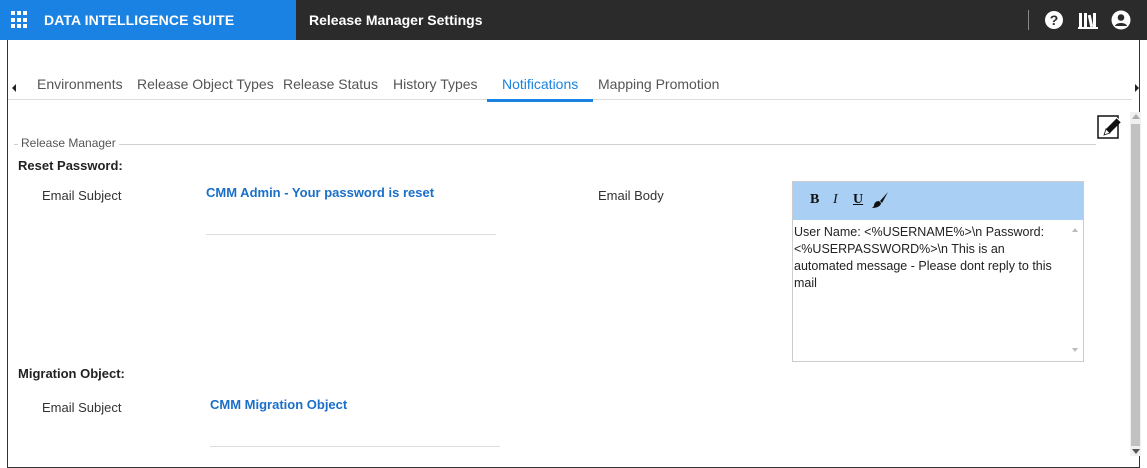 This screenshot has width=1147, height=468. I want to click on tab-history-types: History Types, so click(435, 84).